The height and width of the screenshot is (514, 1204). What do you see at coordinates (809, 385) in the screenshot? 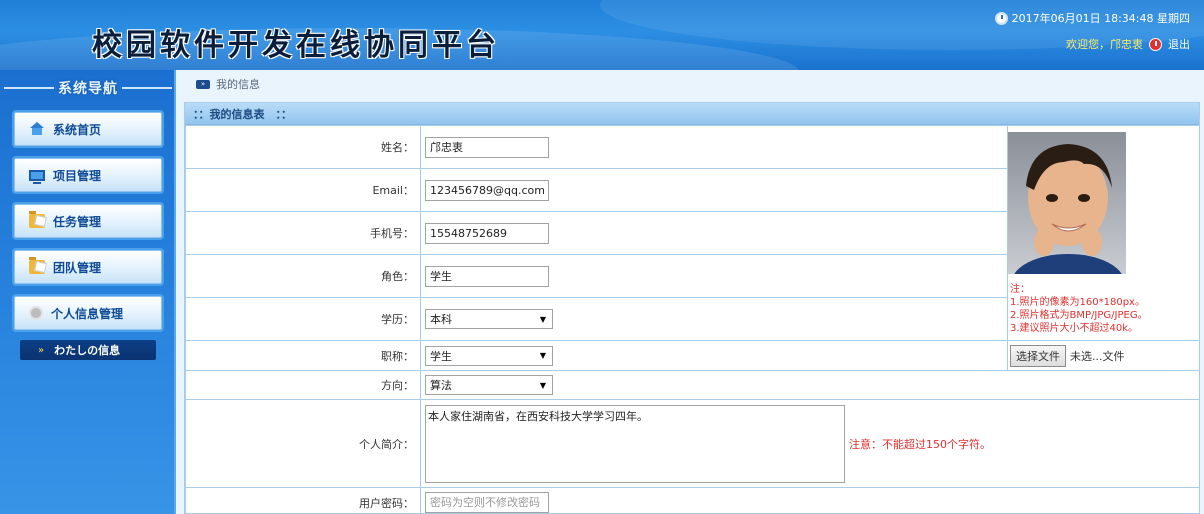
I see `field-cell: 算法 ▼` at bounding box center [809, 385].